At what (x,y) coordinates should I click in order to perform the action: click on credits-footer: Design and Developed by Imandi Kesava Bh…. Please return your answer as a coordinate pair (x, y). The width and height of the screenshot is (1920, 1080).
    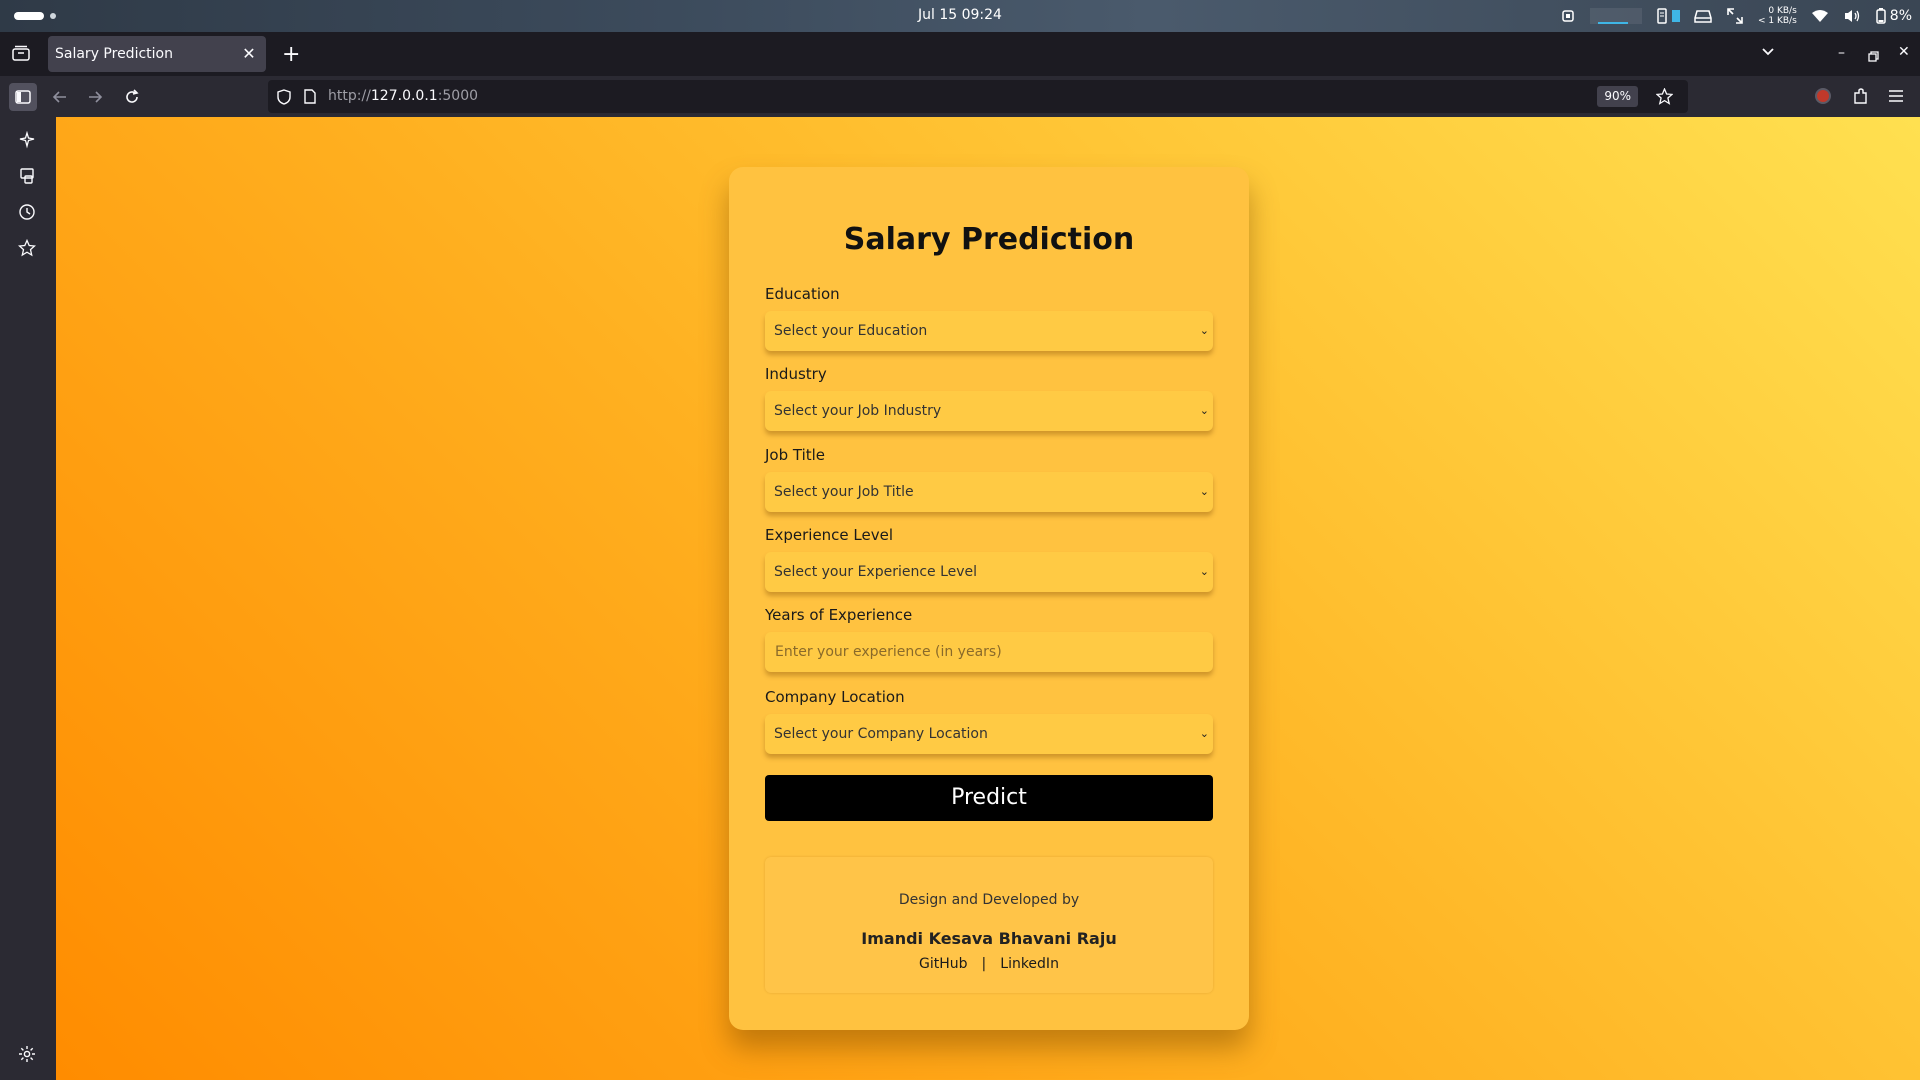
    Looking at the image, I should click on (989, 925).